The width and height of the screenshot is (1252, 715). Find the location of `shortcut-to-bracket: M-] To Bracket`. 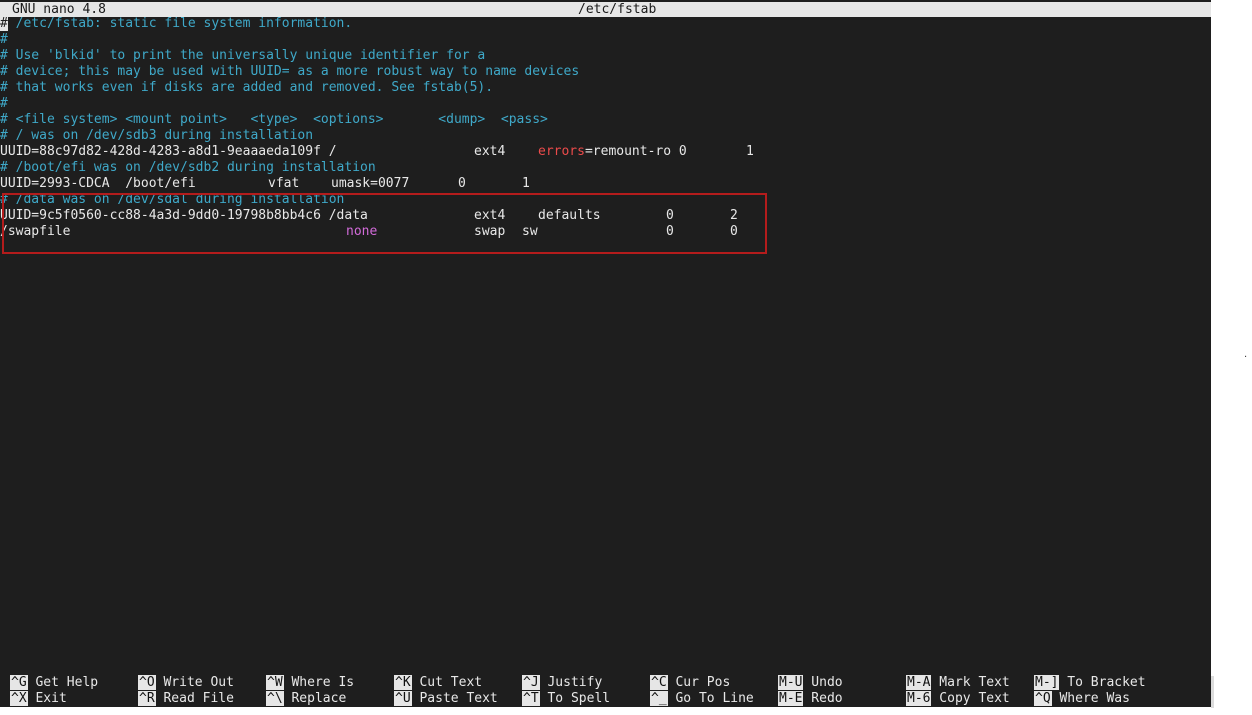

shortcut-to-bracket: M-] To Bracket is located at coordinates (1090, 683).